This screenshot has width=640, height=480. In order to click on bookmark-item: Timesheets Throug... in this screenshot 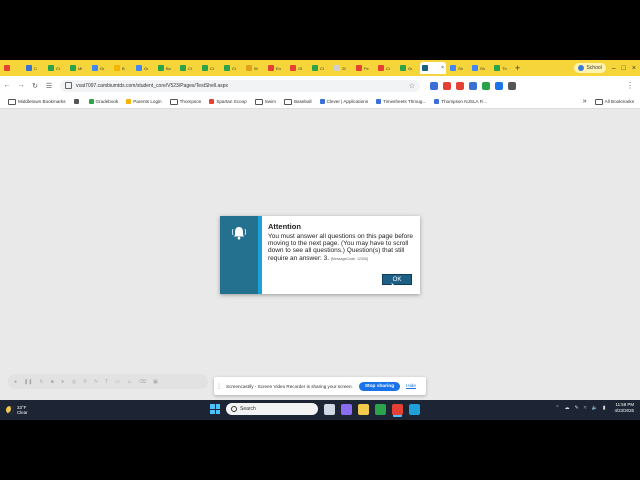, I will do `click(401, 101)`.